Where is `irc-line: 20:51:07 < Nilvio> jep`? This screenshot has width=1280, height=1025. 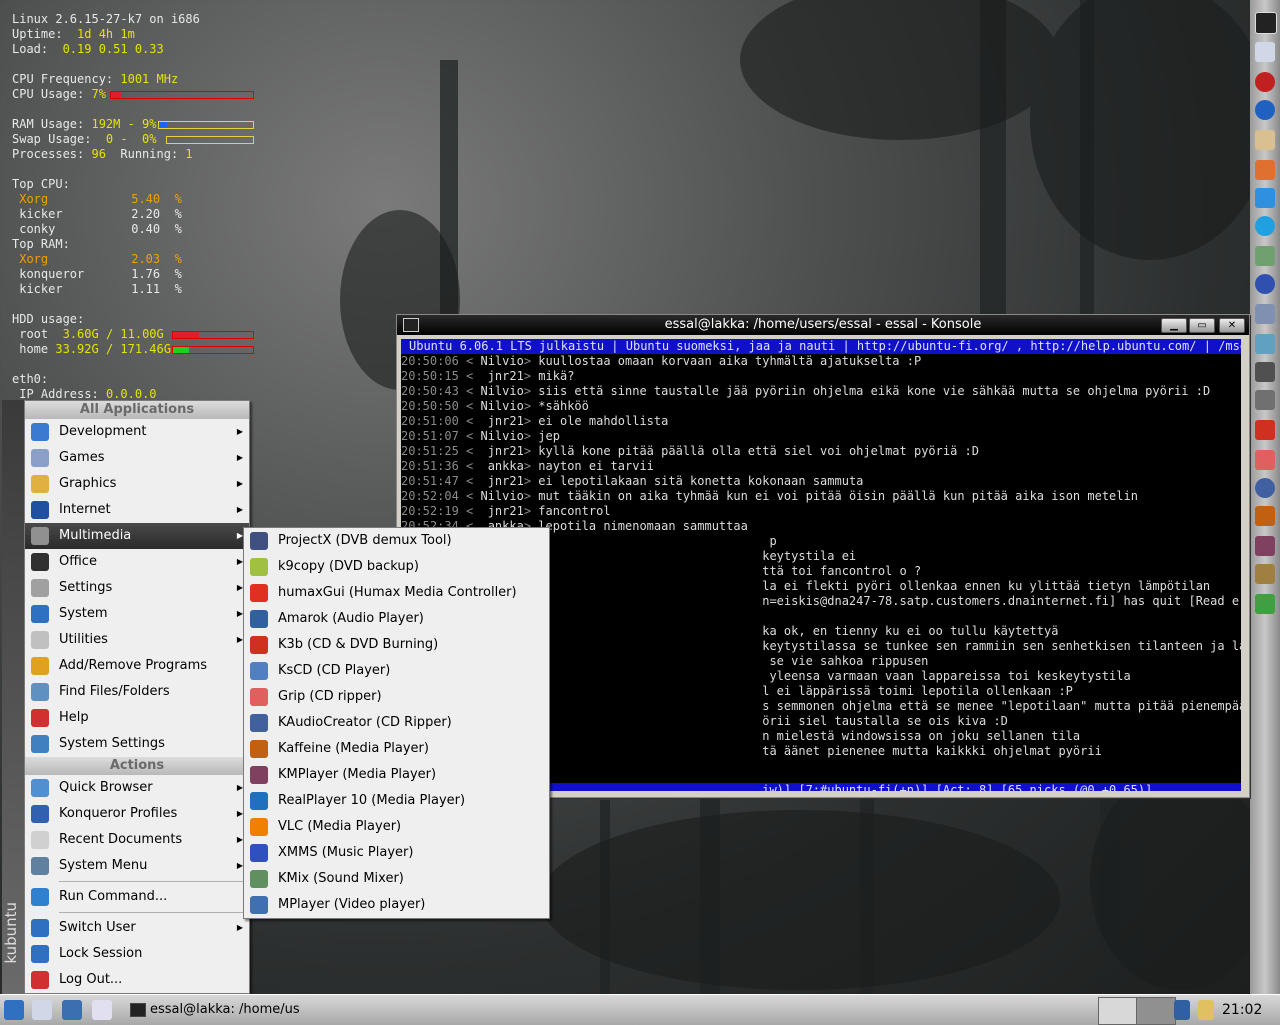
irc-line: 20:51:07 < Nilvio> jep is located at coordinates (821, 436).